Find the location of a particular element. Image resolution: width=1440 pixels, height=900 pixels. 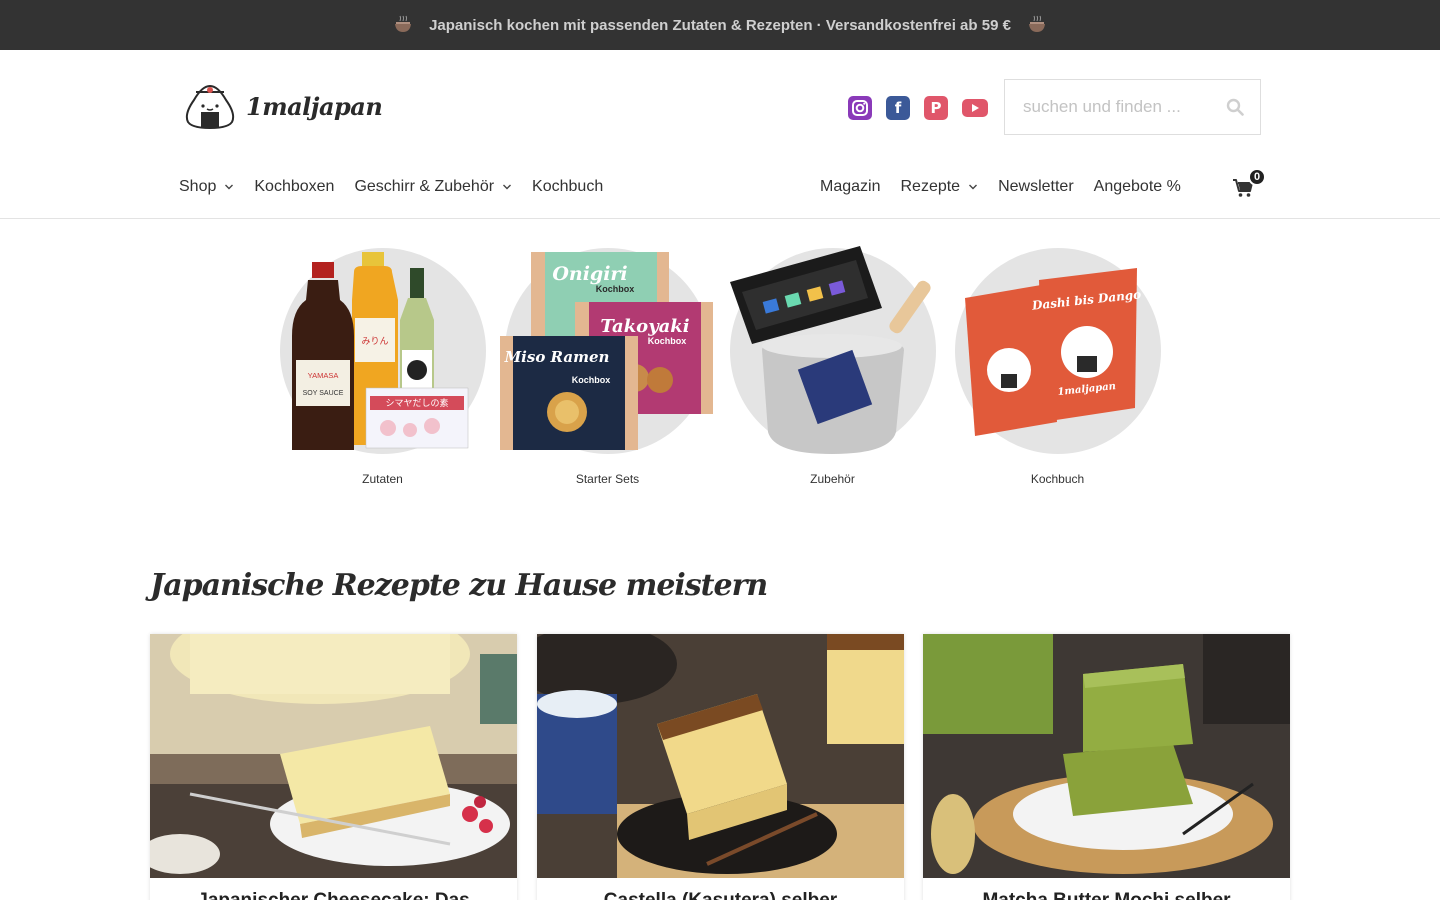

nav-geschirr: Geschirr & Zubehör is located at coordinates (433, 187).